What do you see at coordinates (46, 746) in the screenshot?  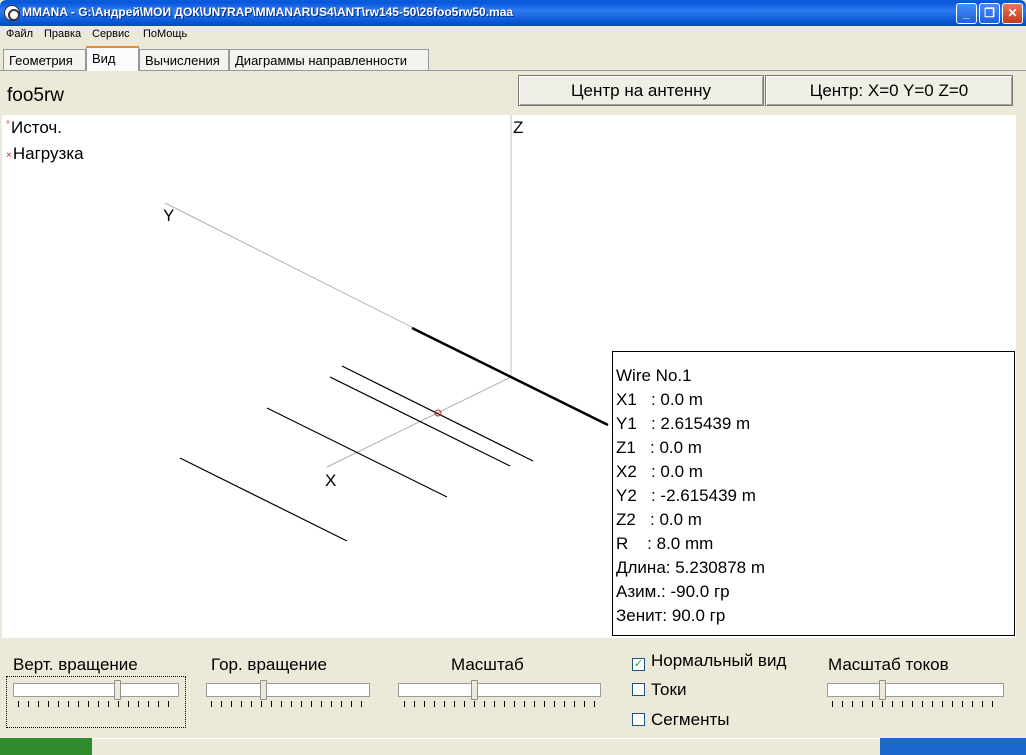 I see `taskbar-start-edge` at bounding box center [46, 746].